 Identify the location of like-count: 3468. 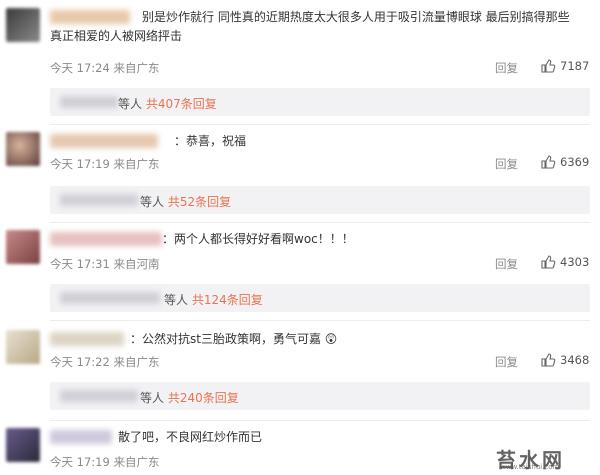
(575, 360).